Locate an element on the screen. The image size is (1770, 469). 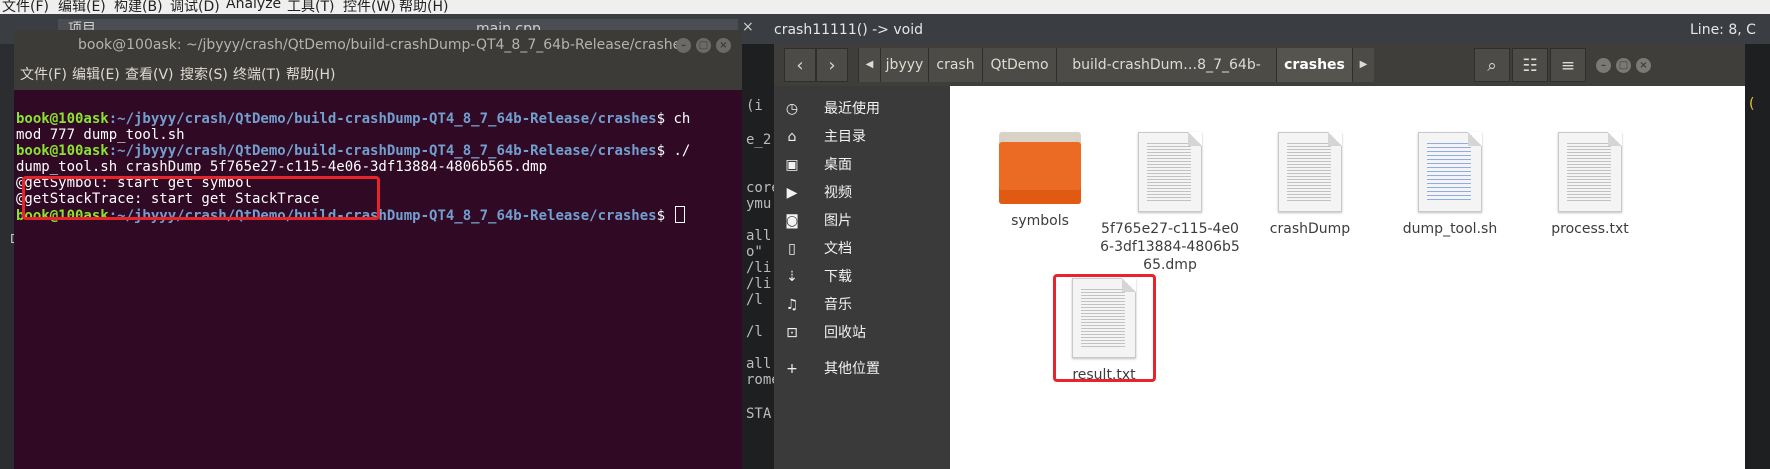
code-fragment: ymu is located at coordinates (759, 204).